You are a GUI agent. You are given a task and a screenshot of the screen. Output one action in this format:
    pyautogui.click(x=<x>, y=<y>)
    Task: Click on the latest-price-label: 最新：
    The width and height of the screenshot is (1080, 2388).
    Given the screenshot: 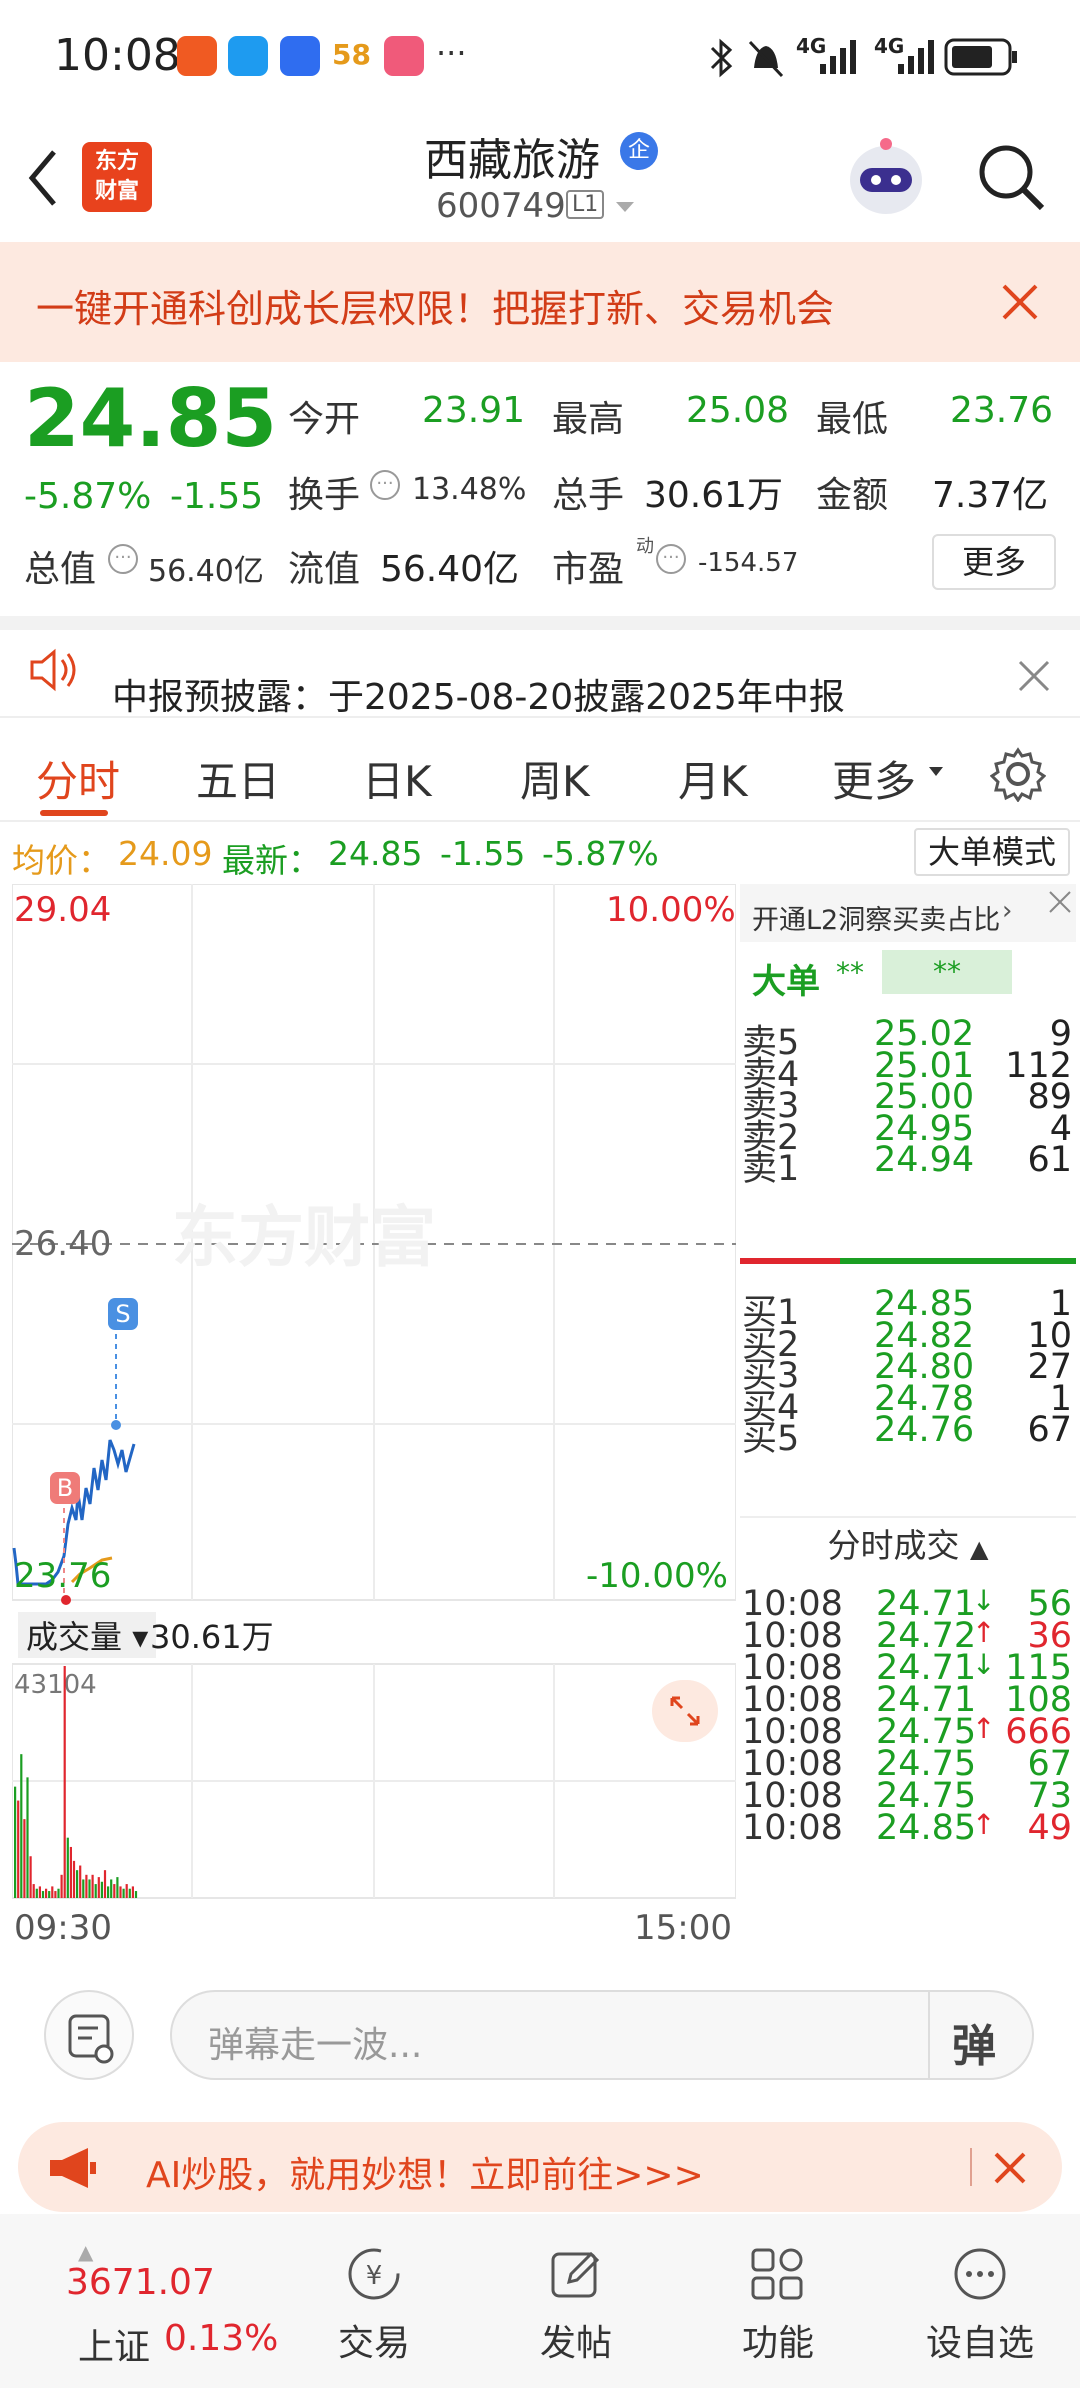 What is the action you would take?
    pyautogui.click(x=271, y=860)
    